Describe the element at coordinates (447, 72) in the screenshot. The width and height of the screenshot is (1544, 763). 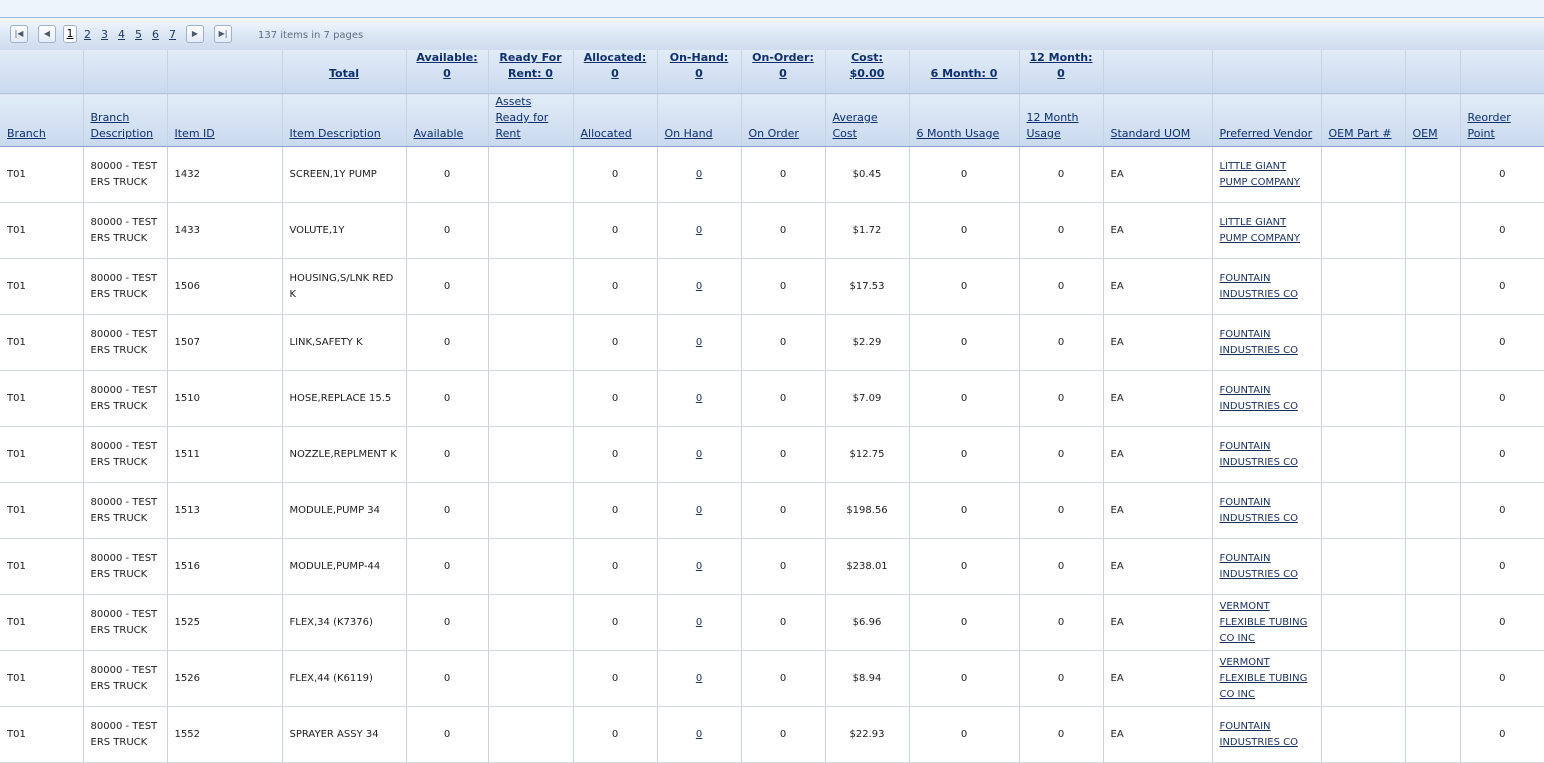
I see `agg-available: Available: 0` at that location.